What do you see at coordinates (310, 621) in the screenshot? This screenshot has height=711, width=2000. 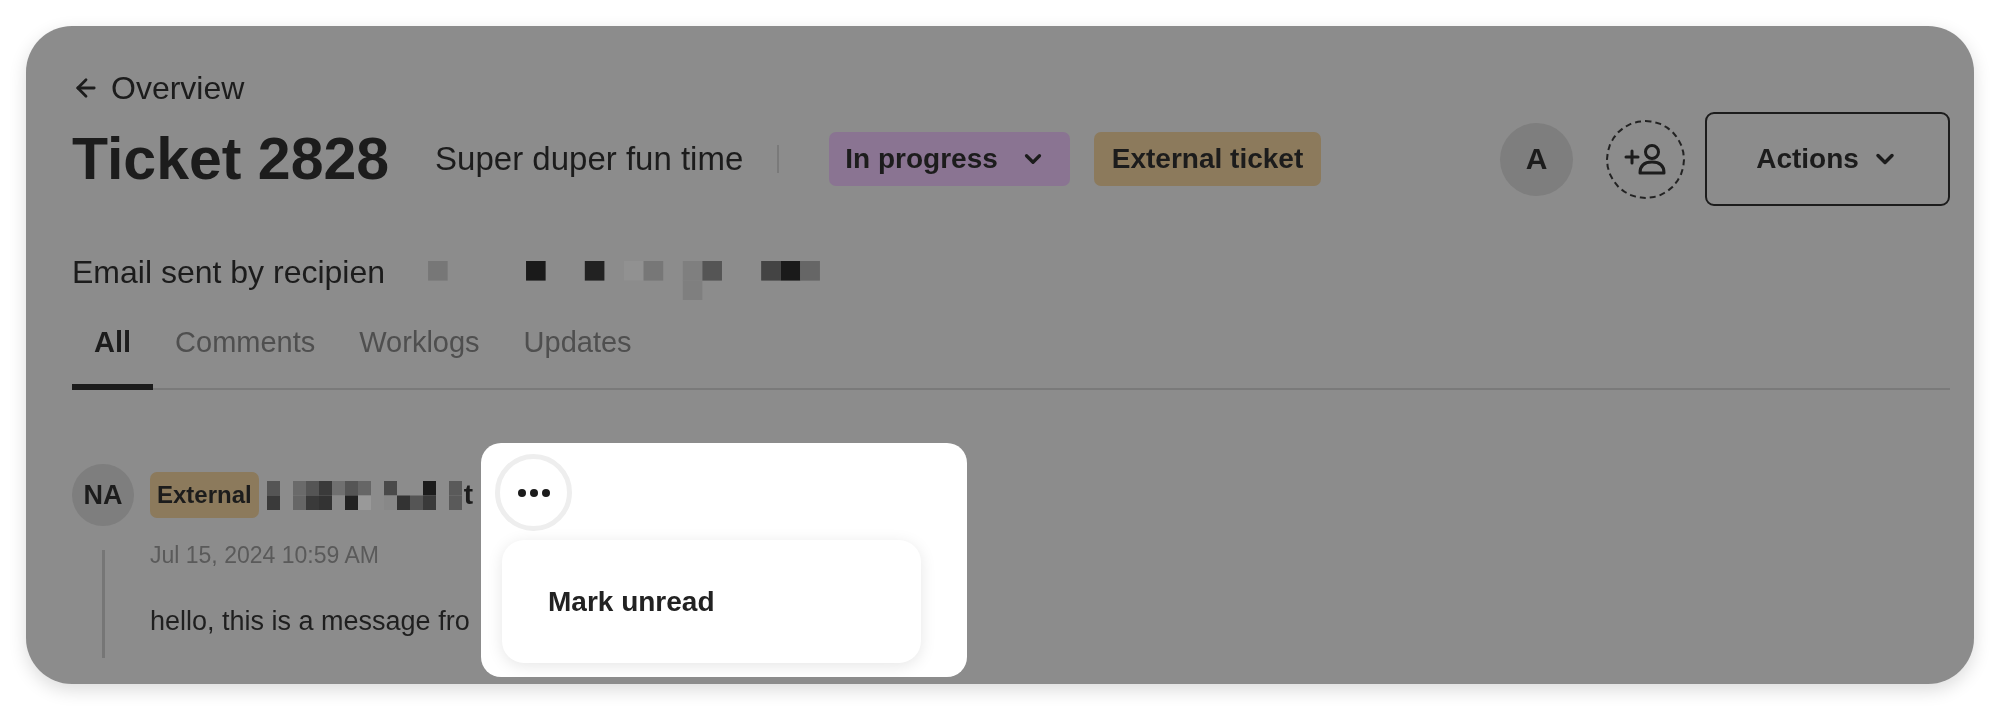 I see `comment-body: hello, this is a message fro` at bounding box center [310, 621].